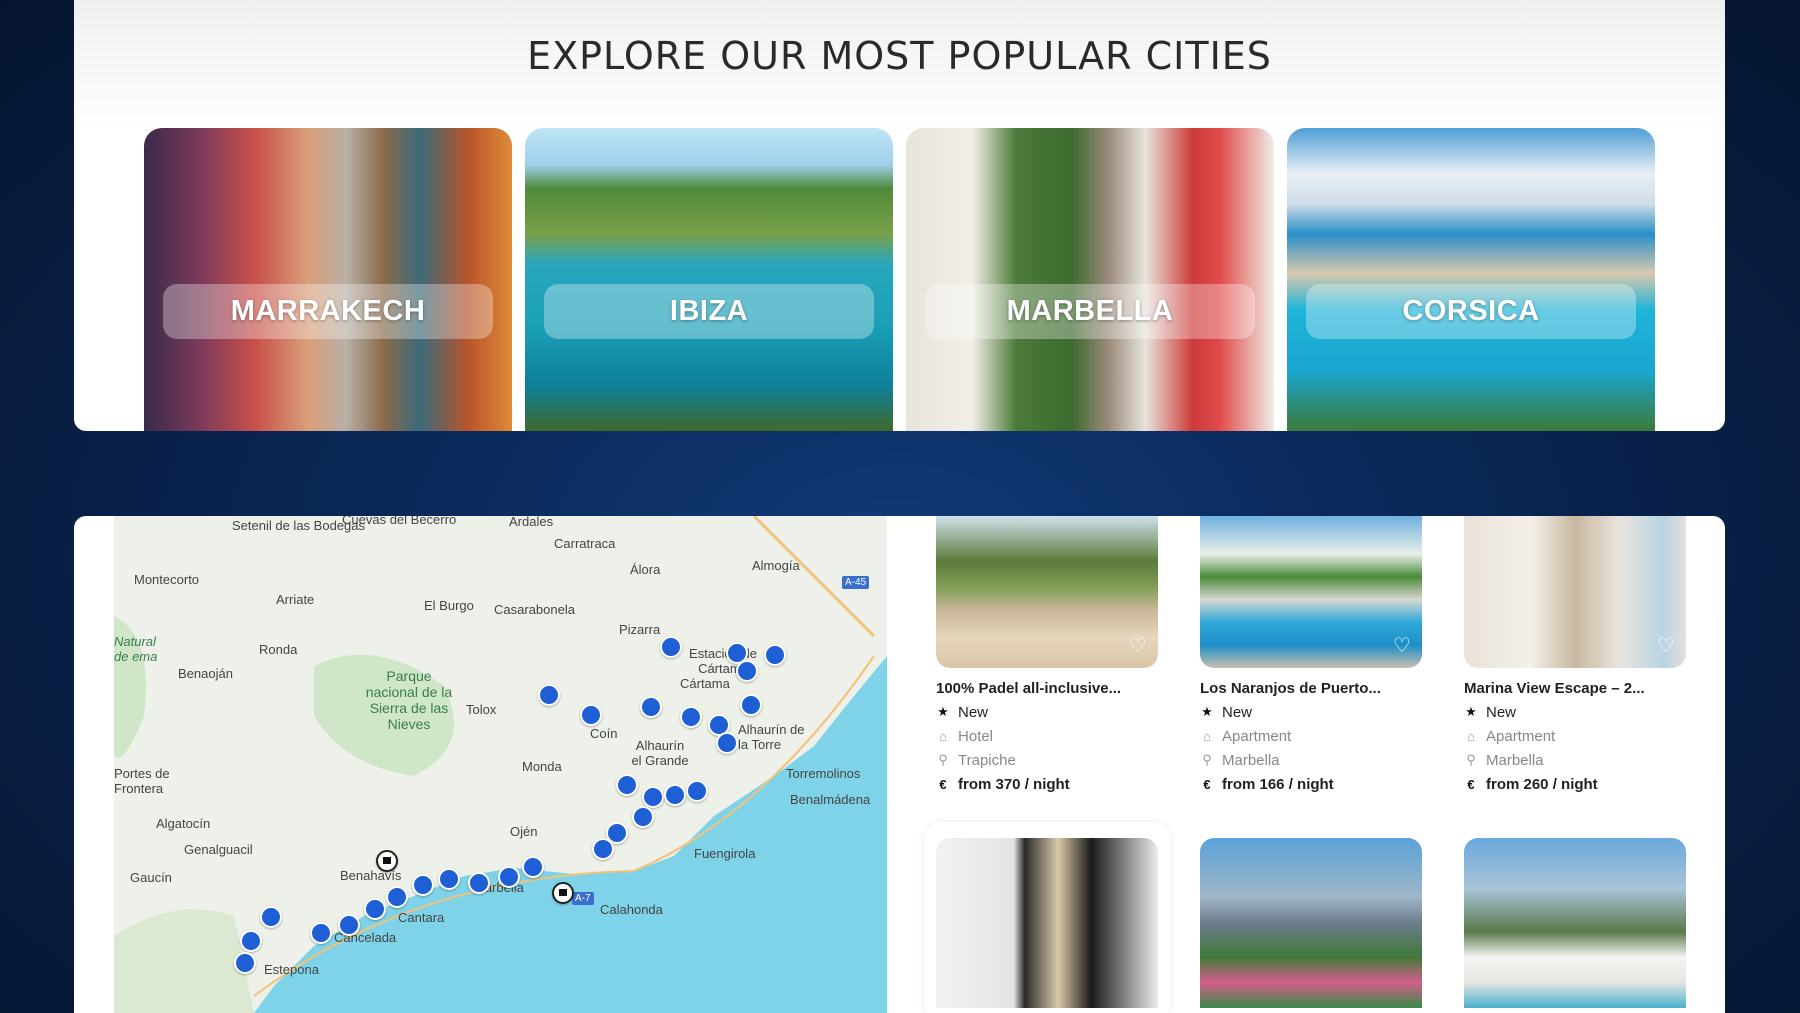 Image resolution: width=1800 pixels, height=1013 pixels. What do you see at coordinates (1311, 760) in the screenshot?
I see `listing-location: ⚲ Marbella` at bounding box center [1311, 760].